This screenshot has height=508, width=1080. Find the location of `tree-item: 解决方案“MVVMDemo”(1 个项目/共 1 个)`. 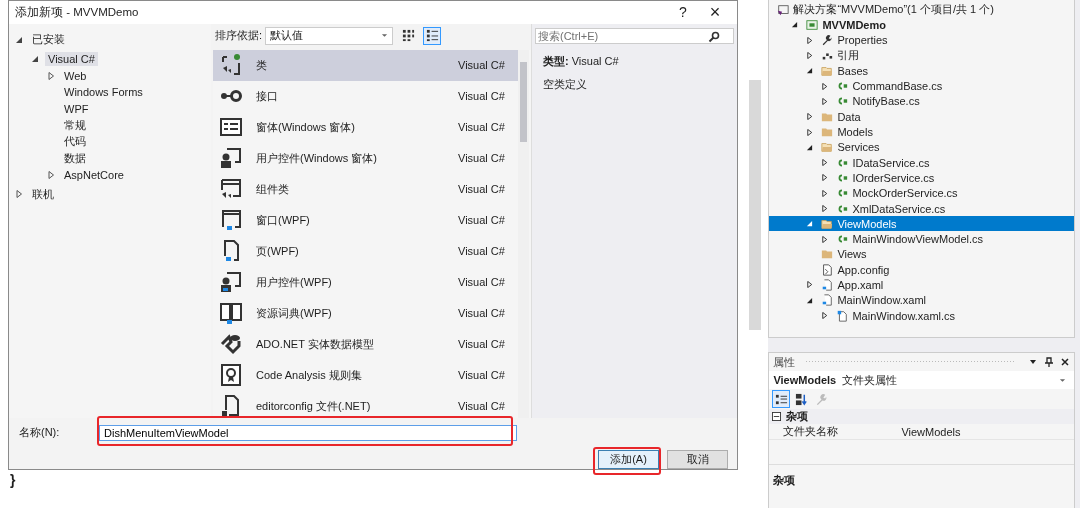

tree-item: 解决方案“MVVMDemo”(1 个项目/共 1 个) is located at coordinates (921, 10).